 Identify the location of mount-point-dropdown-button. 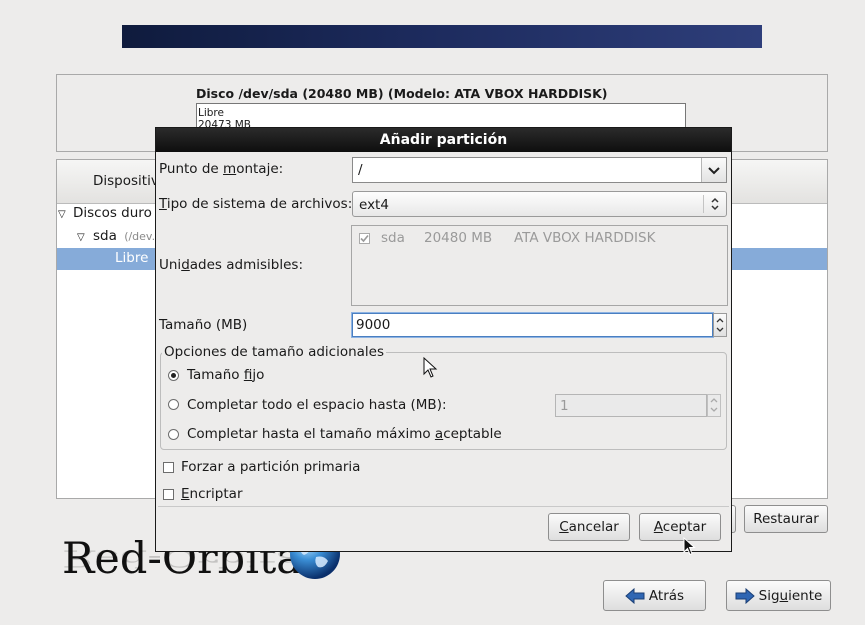
(713, 170).